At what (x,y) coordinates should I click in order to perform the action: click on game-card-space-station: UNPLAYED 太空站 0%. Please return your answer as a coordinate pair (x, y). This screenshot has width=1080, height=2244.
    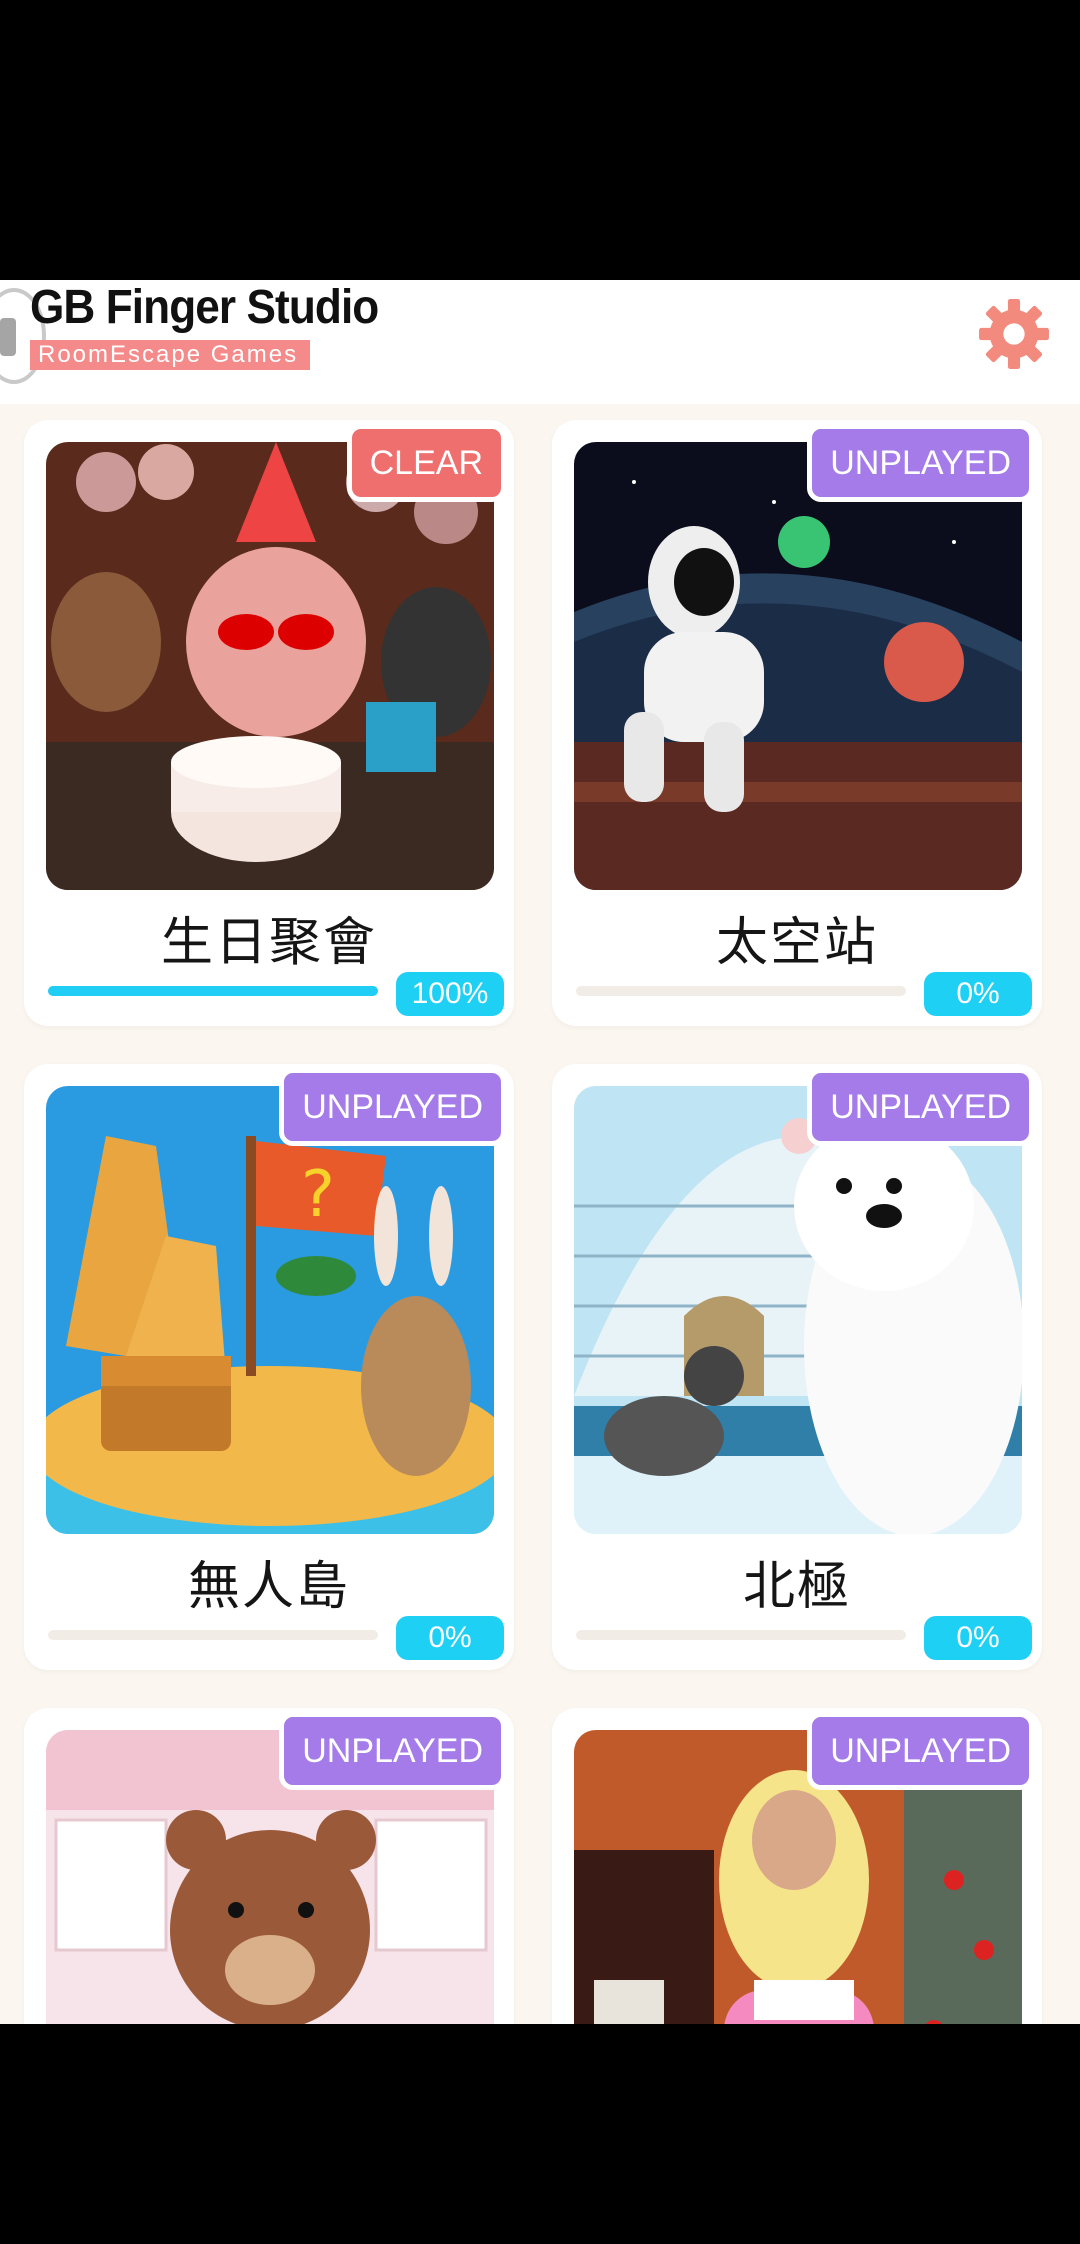
    Looking at the image, I should click on (797, 723).